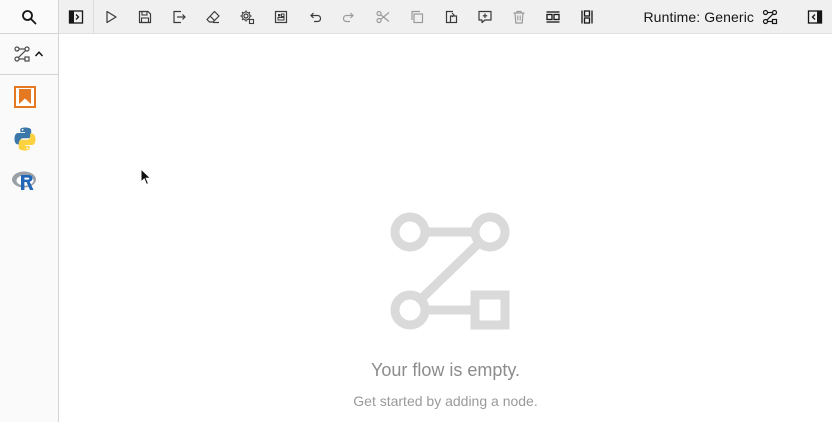 Image resolution: width=832 pixels, height=422 pixels. I want to click on paste-icon, so click(451, 17).